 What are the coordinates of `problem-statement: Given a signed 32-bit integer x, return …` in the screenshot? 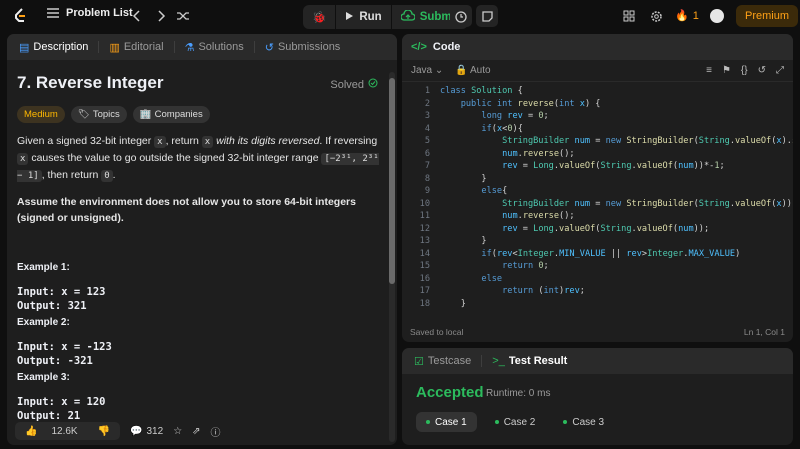 It's located at (198, 158).